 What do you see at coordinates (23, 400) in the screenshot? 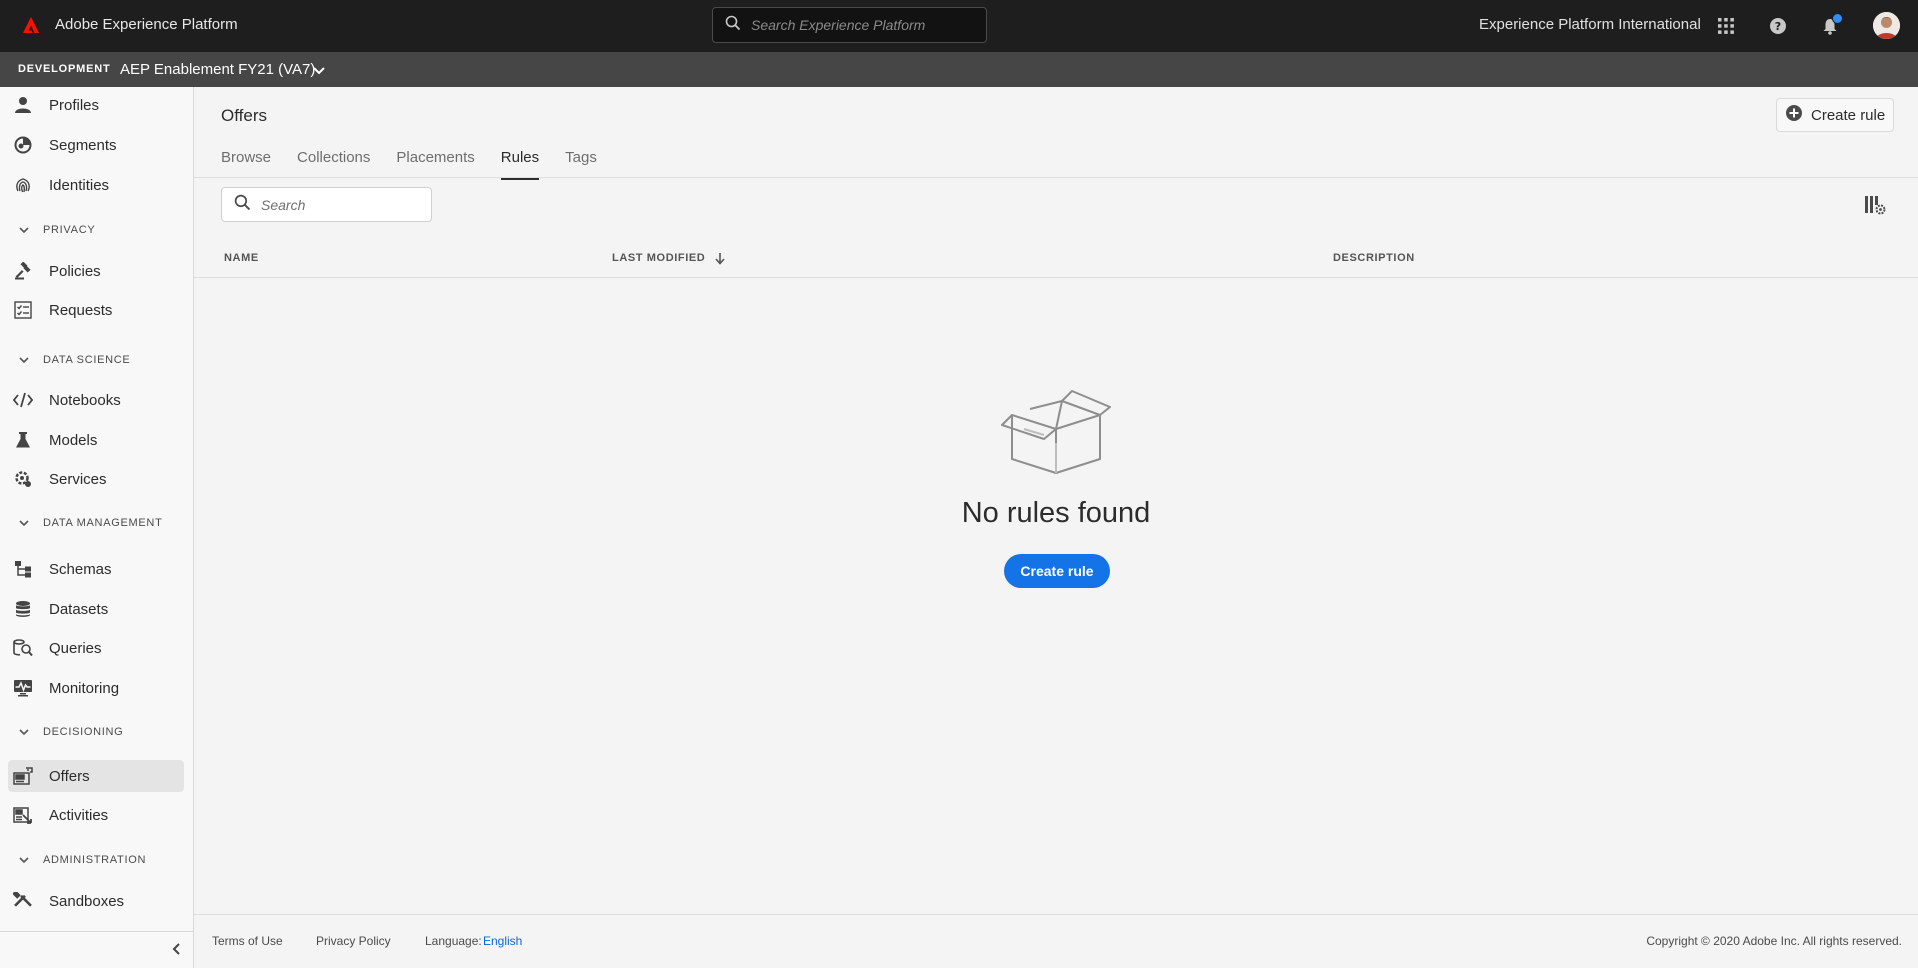
I see `code-icon` at bounding box center [23, 400].